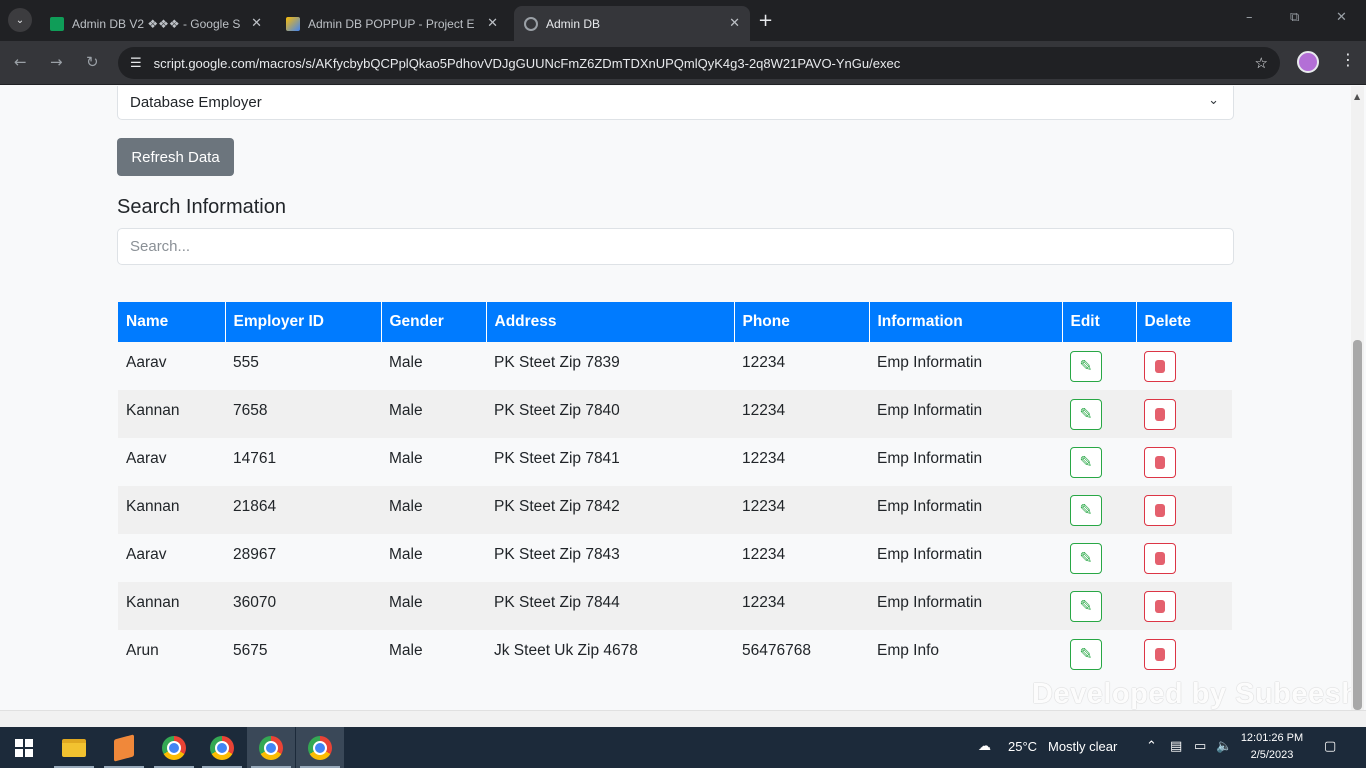 This screenshot has height=768, width=1366. I want to click on horizontal-scrollbar, so click(683, 718).